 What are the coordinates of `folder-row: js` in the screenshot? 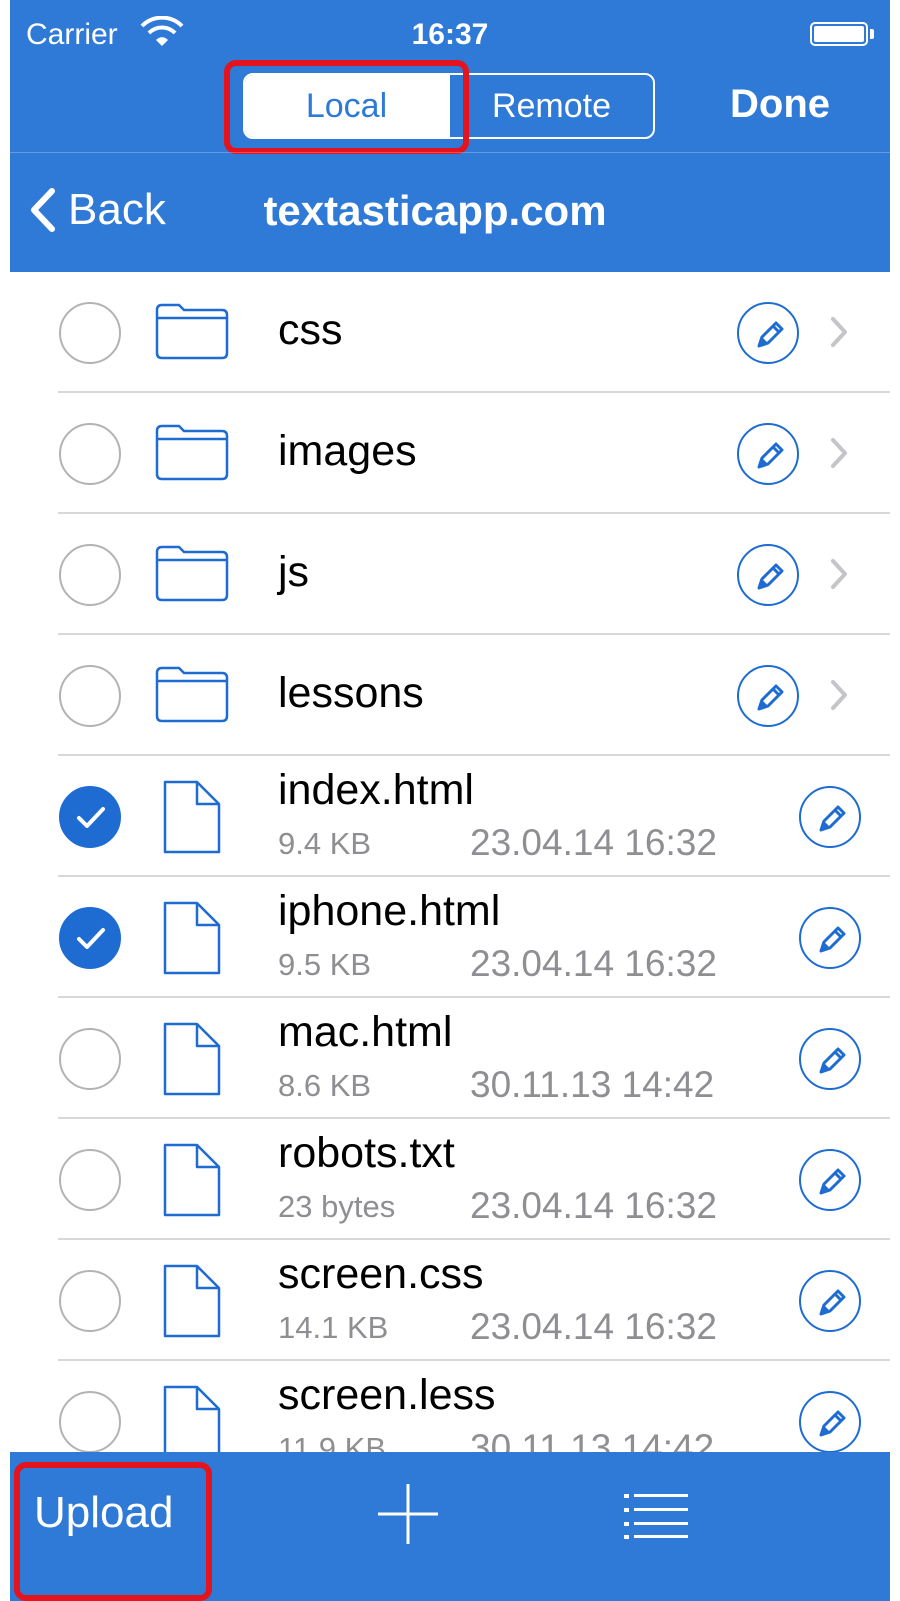 It's located at (450, 574).